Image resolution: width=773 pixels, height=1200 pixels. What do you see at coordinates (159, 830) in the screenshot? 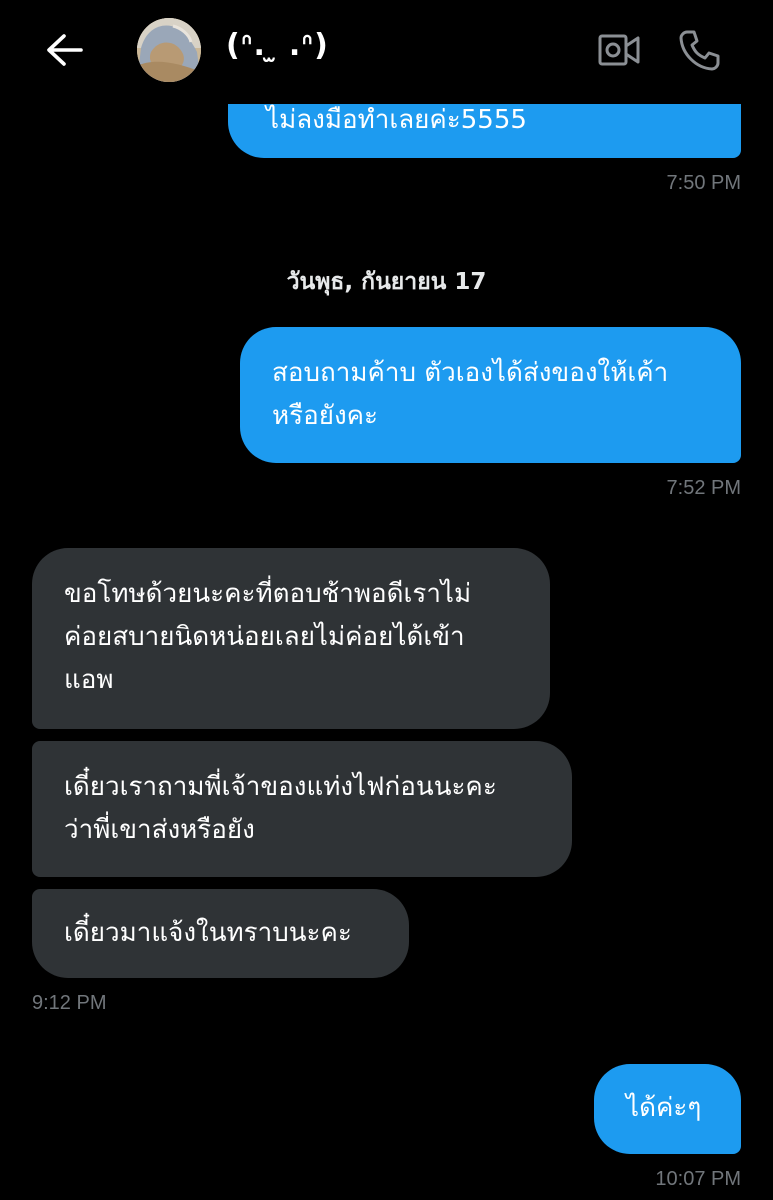
I see `message-text-line: ว่าพี่เขาส่งหรือยัง` at bounding box center [159, 830].